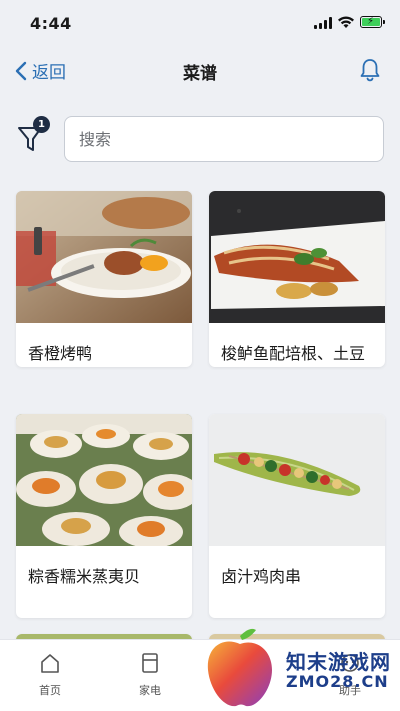 The image size is (400, 711). I want to click on wifi-icon, so click(346, 22).